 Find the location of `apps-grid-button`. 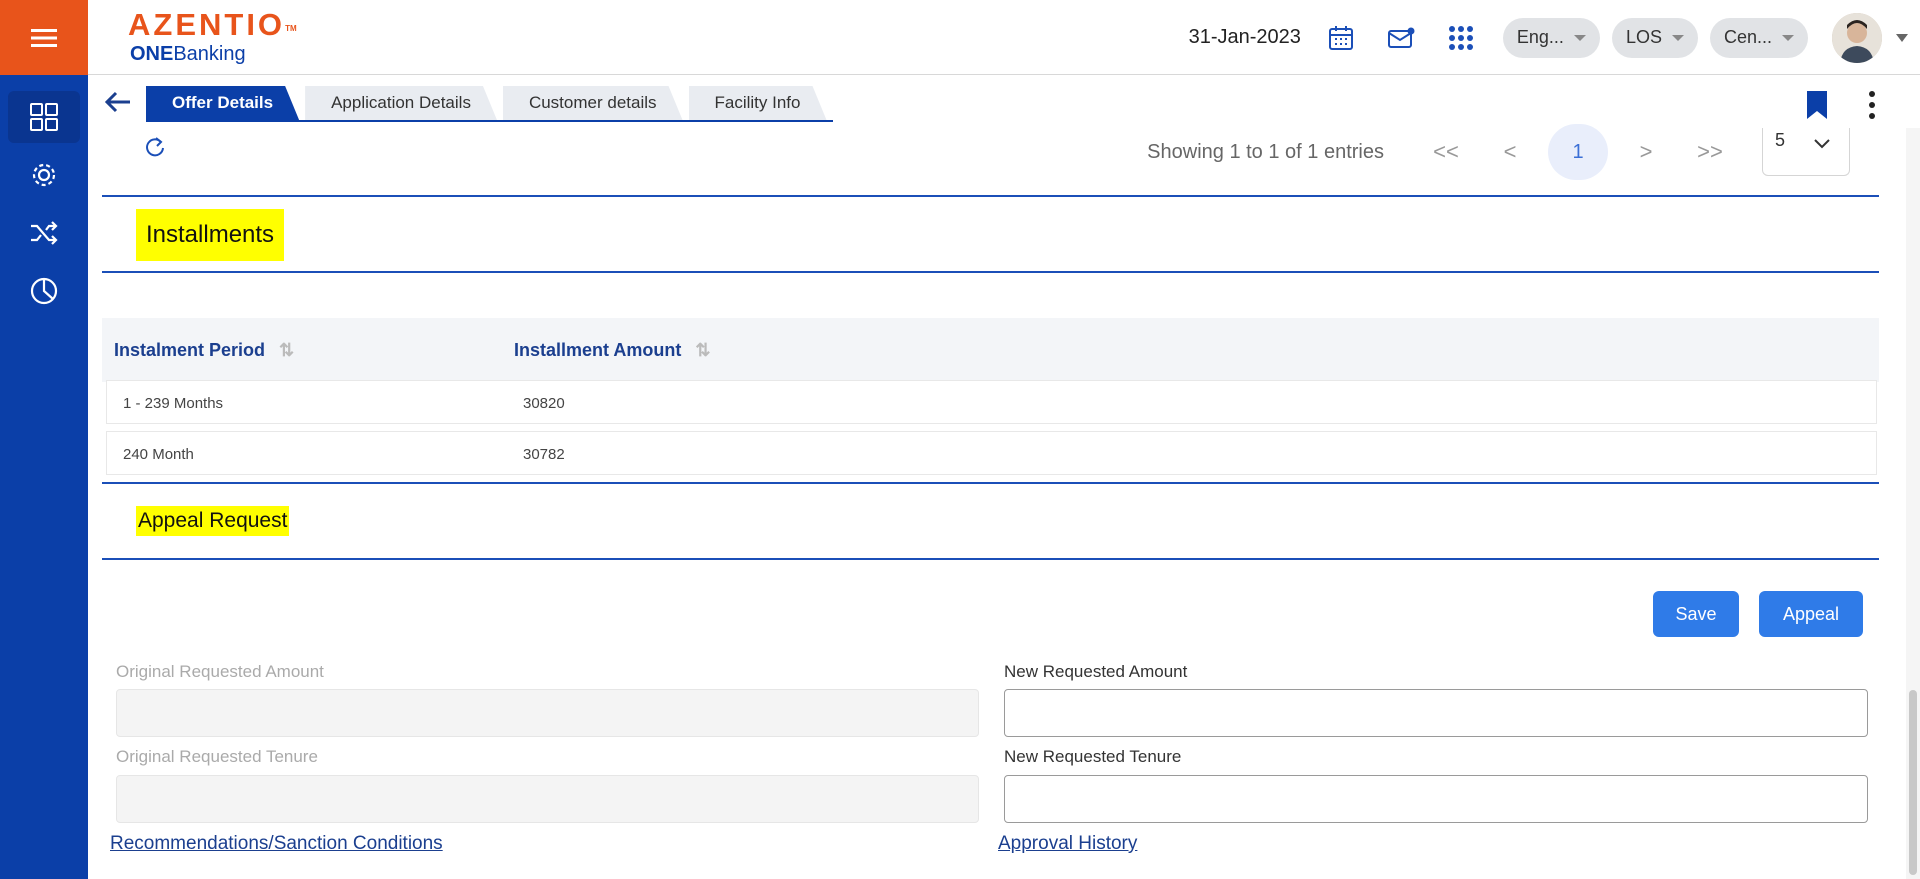

apps-grid-button is located at coordinates (1461, 38).